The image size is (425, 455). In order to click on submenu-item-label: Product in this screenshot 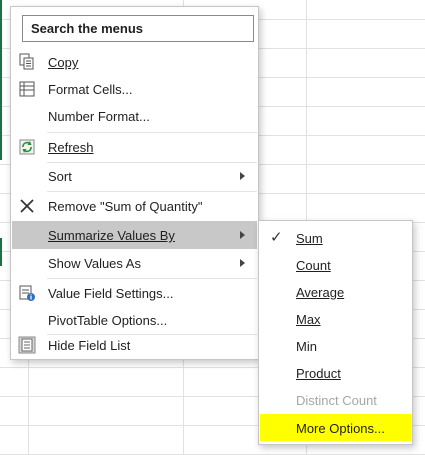, I will do `click(318, 373)`.